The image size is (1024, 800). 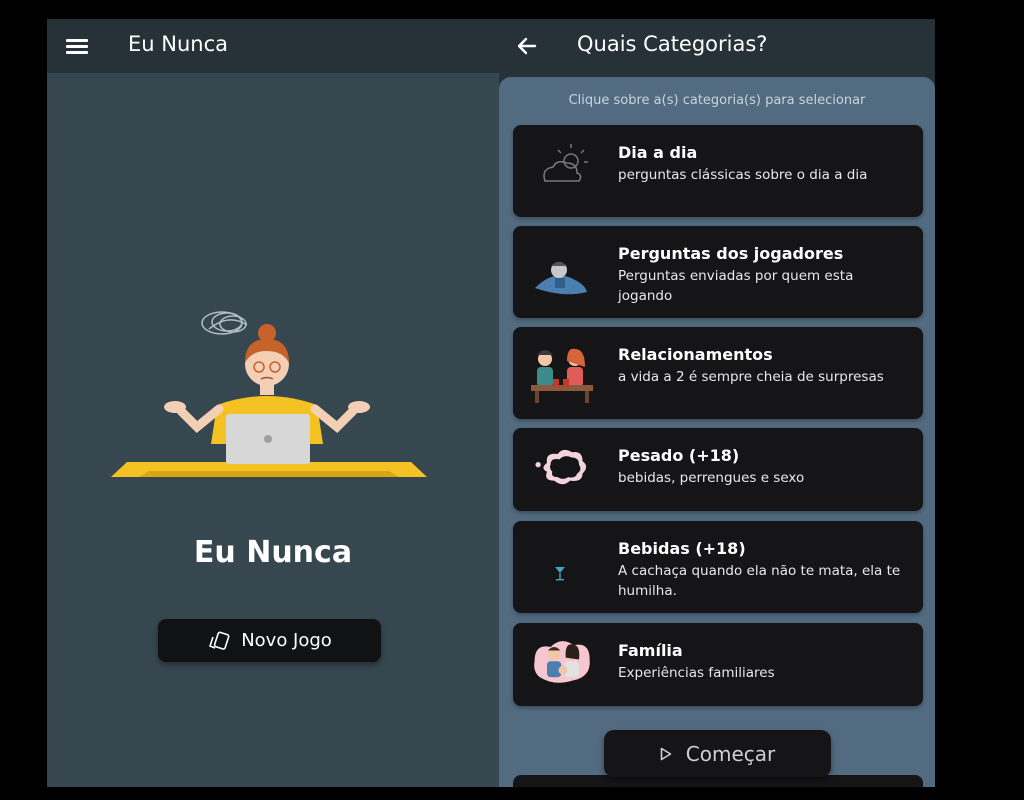 I want to click on category-title: Família, so click(x=650, y=650).